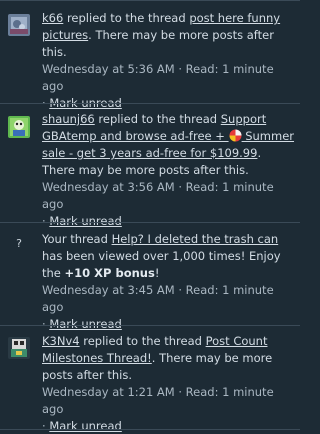 The width and height of the screenshot is (320, 434). Describe the element at coordinates (52, 18) in the screenshot. I see `username-link: k66` at that location.